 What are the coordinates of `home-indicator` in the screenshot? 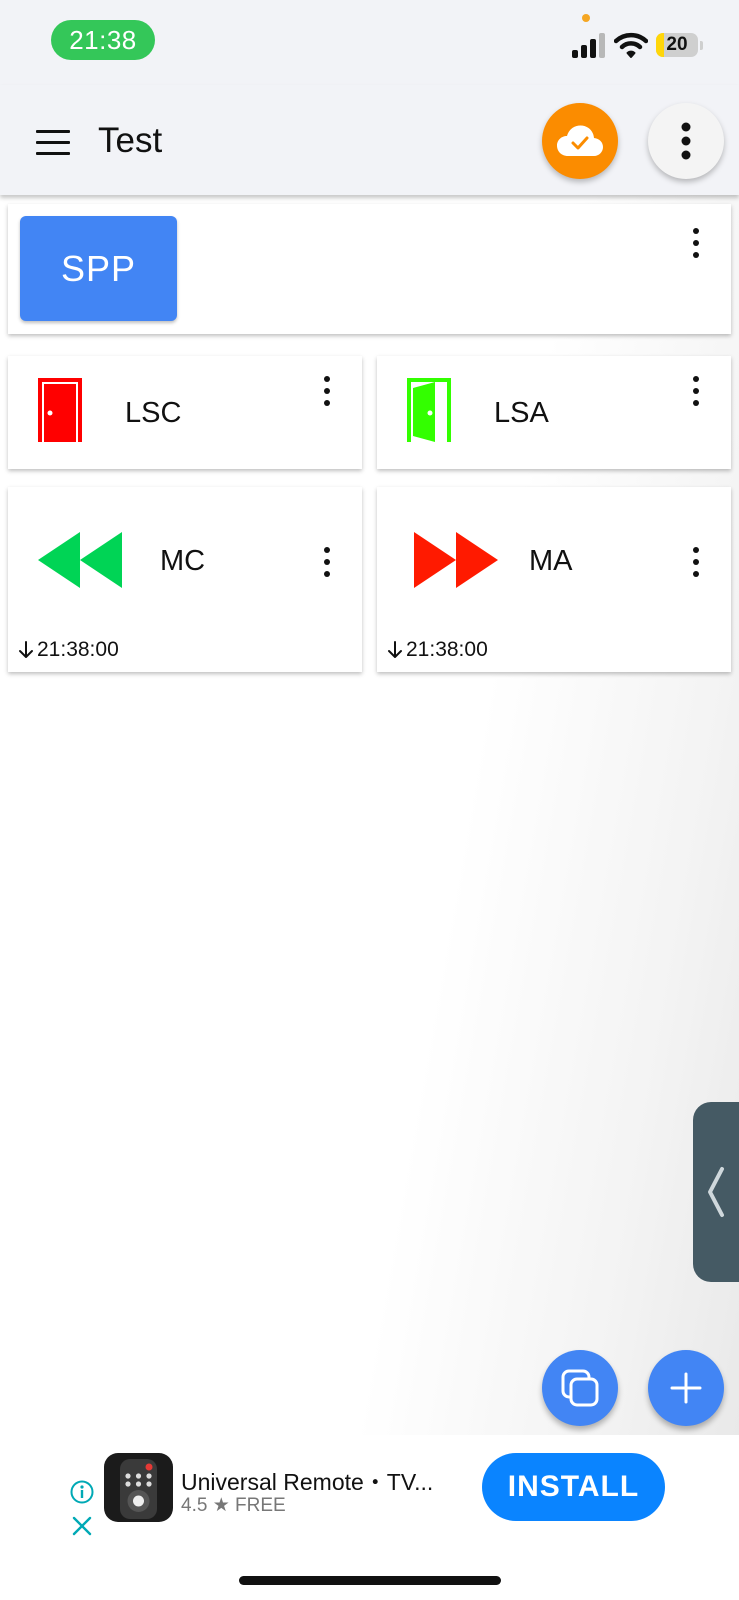 It's located at (370, 1580).